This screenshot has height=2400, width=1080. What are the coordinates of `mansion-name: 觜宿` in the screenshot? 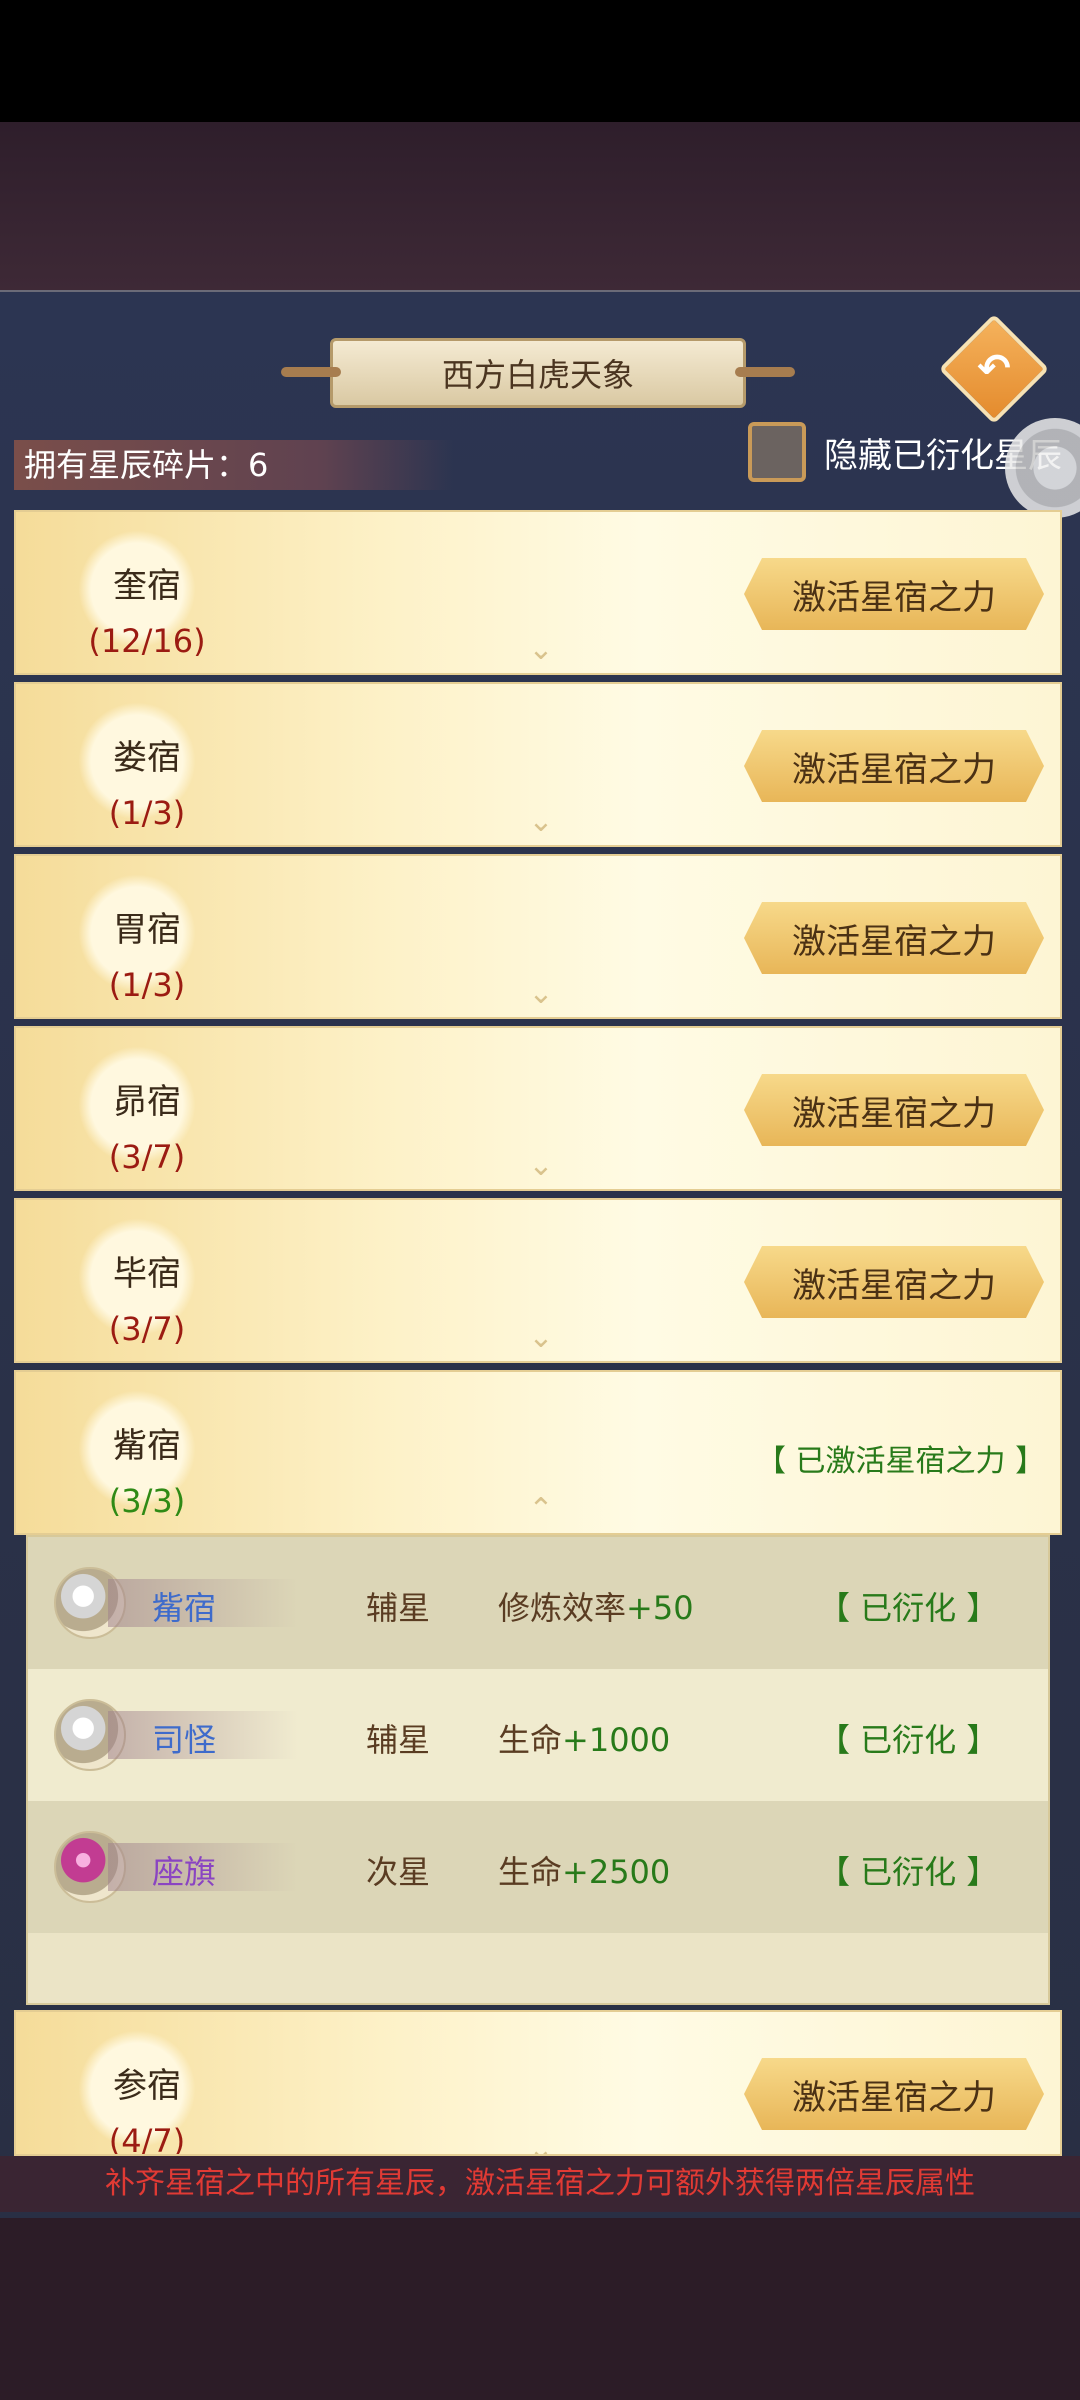 It's located at (147, 1446).